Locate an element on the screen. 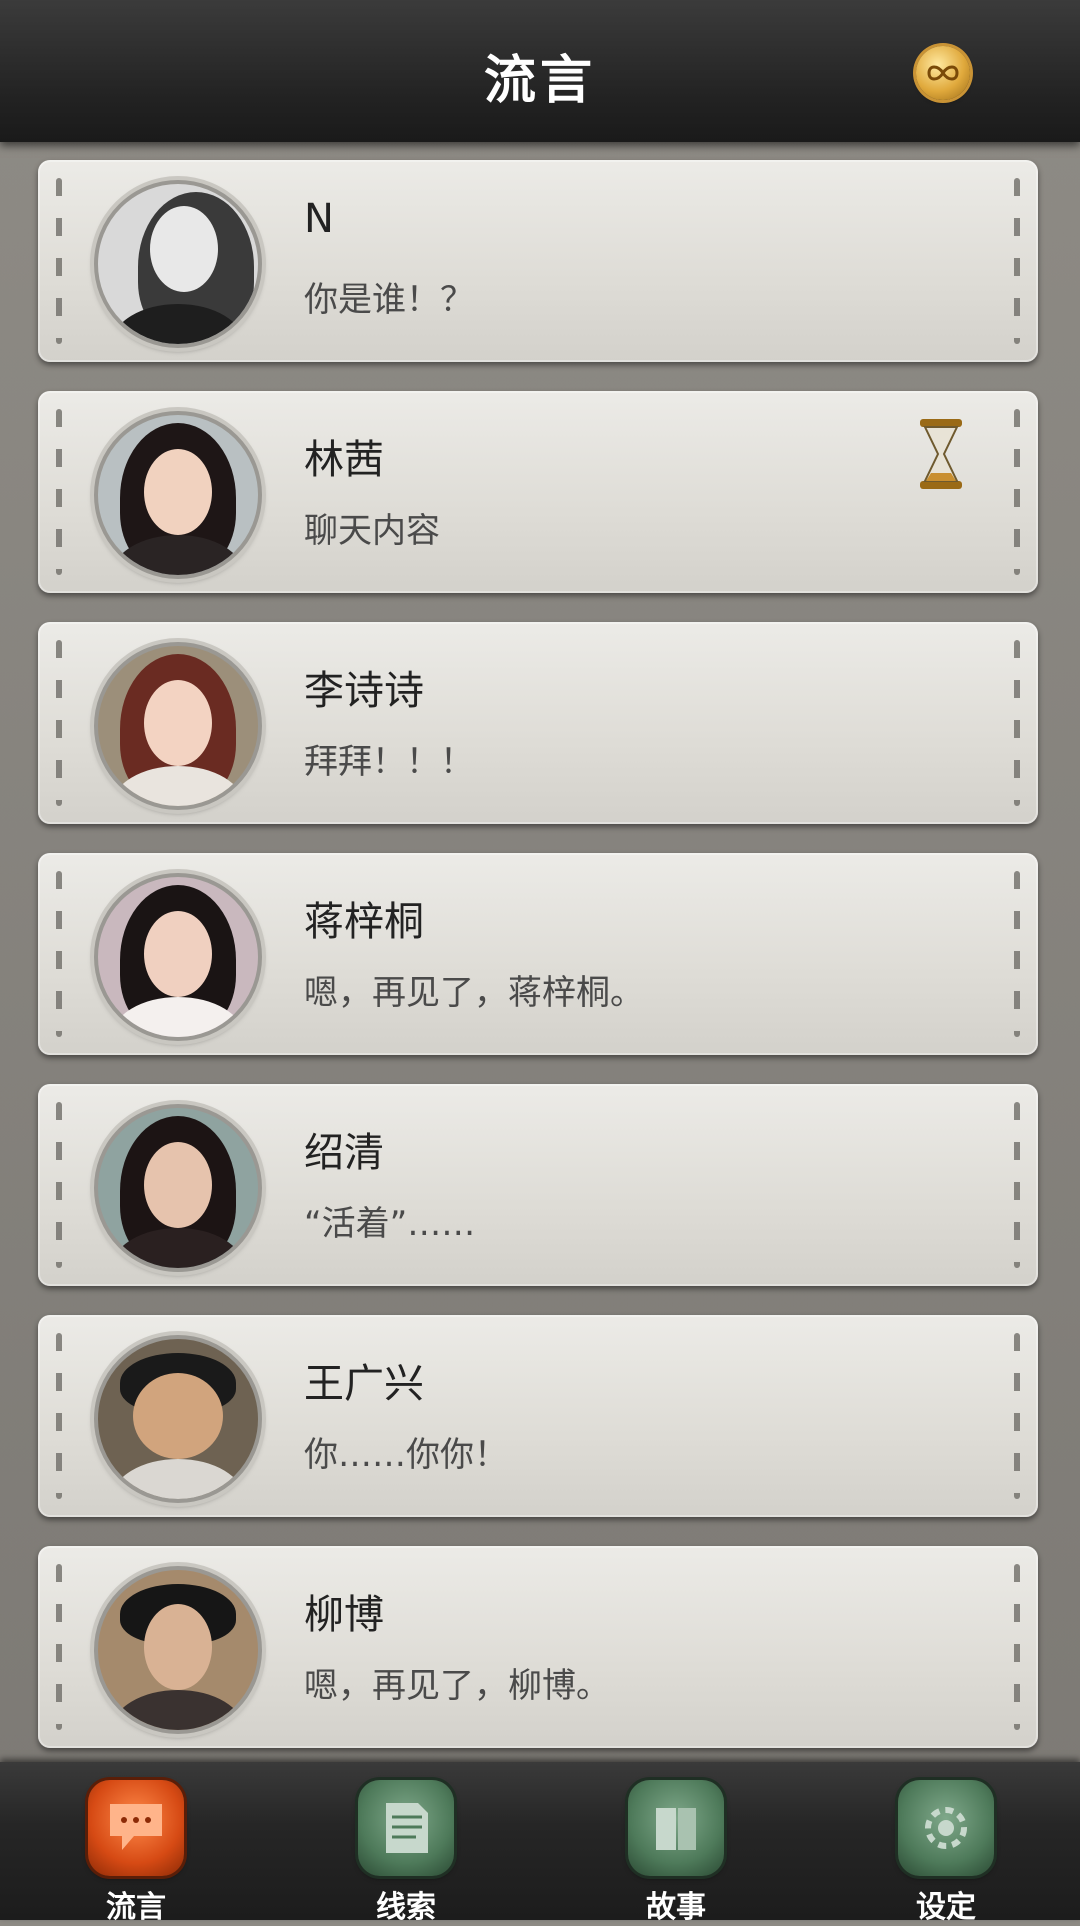 The image size is (1080, 1926). tab-story: 故事 is located at coordinates (676, 1850).